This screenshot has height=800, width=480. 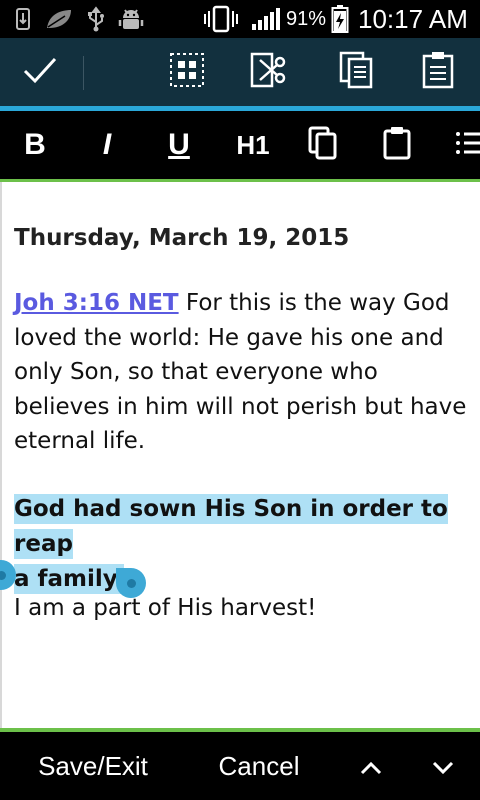 I want to click on cut-icon, so click(x=270, y=72).